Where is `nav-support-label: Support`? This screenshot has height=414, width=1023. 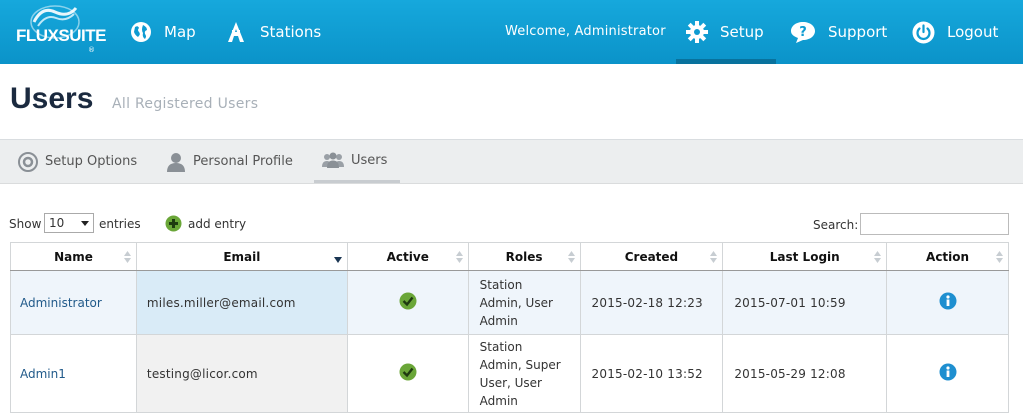 nav-support-label: Support is located at coordinates (858, 32).